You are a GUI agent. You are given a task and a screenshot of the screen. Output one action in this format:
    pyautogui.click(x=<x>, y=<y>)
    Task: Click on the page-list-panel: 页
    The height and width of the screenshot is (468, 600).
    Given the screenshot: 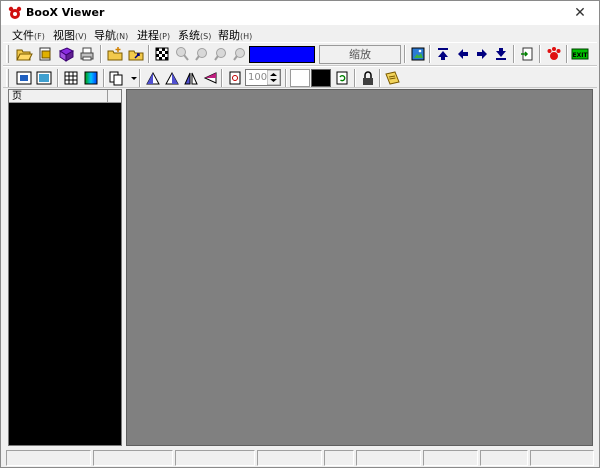 What is the action you would take?
    pyautogui.click(x=65, y=267)
    